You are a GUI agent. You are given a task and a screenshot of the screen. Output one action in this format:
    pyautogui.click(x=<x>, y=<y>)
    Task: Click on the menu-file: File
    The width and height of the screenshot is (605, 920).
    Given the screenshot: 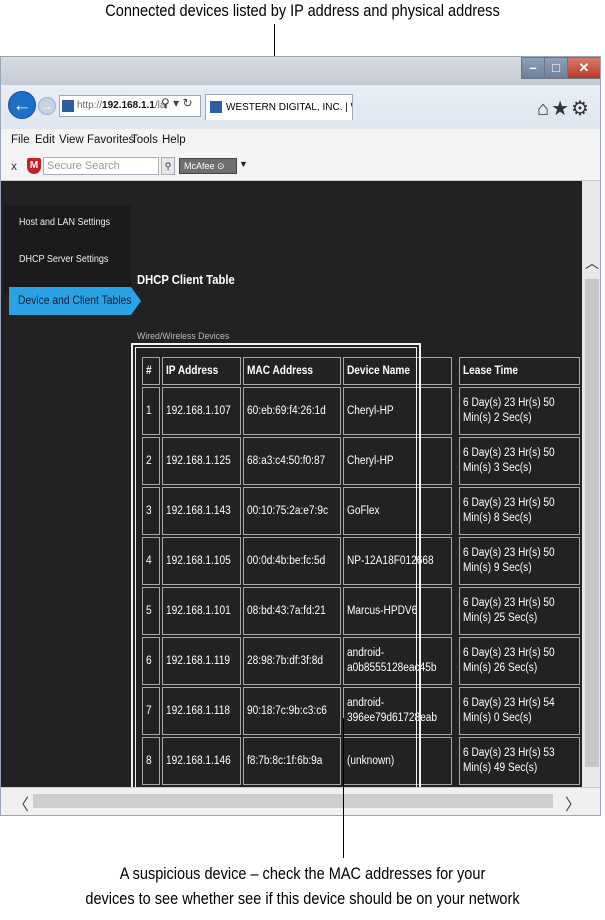 What is the action you would take?
    pyautogui.click(x=20, y=140)
    